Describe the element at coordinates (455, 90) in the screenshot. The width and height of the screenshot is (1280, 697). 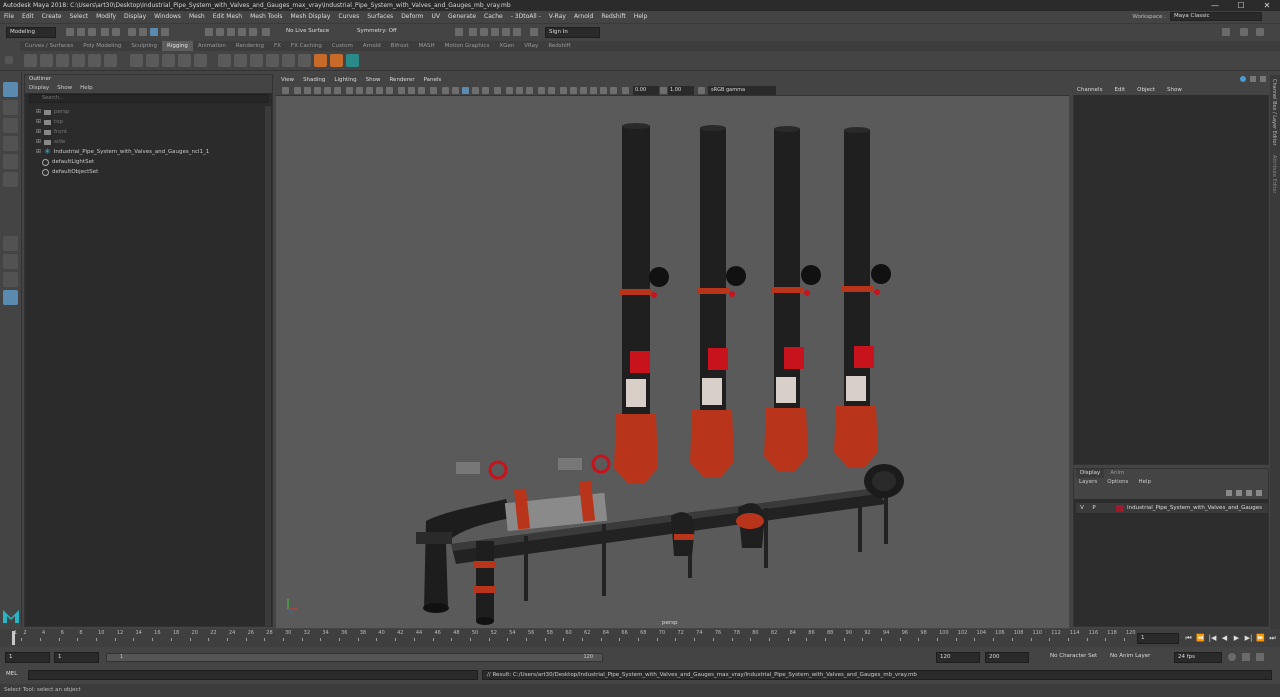
I see `motion-blur-icon` at that location.